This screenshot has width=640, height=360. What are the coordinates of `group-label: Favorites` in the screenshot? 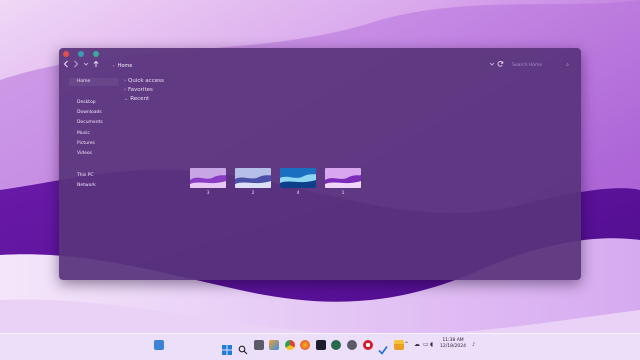 It's located at (140, 90).